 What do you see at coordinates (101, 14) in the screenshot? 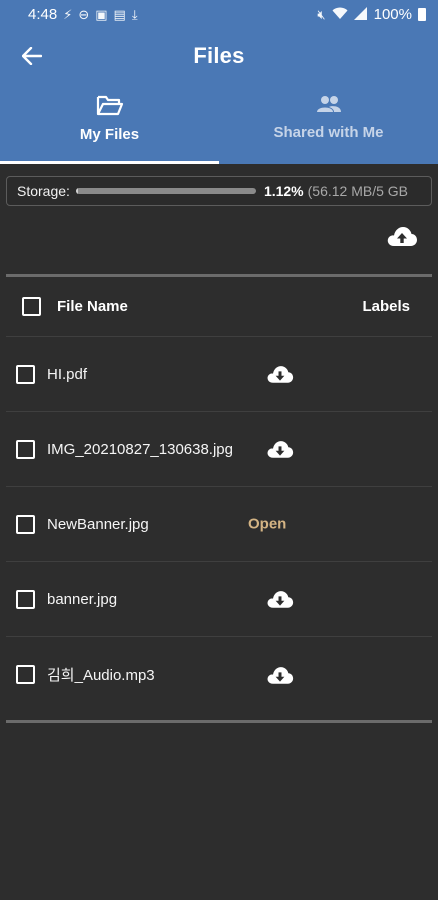
I see `screenshot-icon: ▣` at bounding box center [101, 14].